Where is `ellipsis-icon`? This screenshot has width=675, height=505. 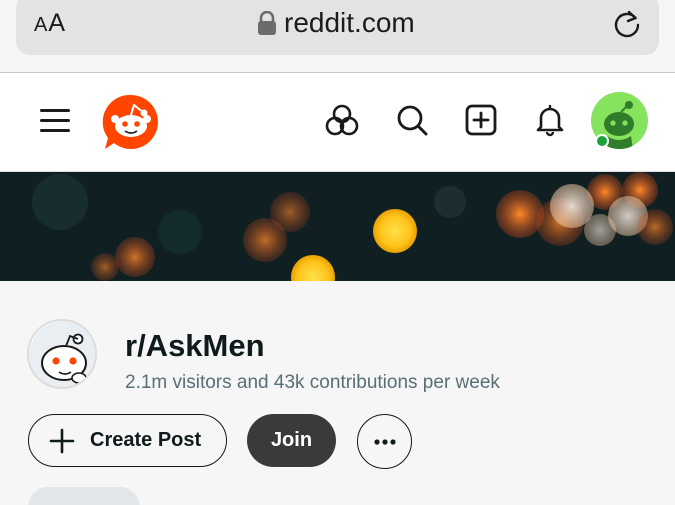 ellipsis-icon is located at coordinates (384, 441).